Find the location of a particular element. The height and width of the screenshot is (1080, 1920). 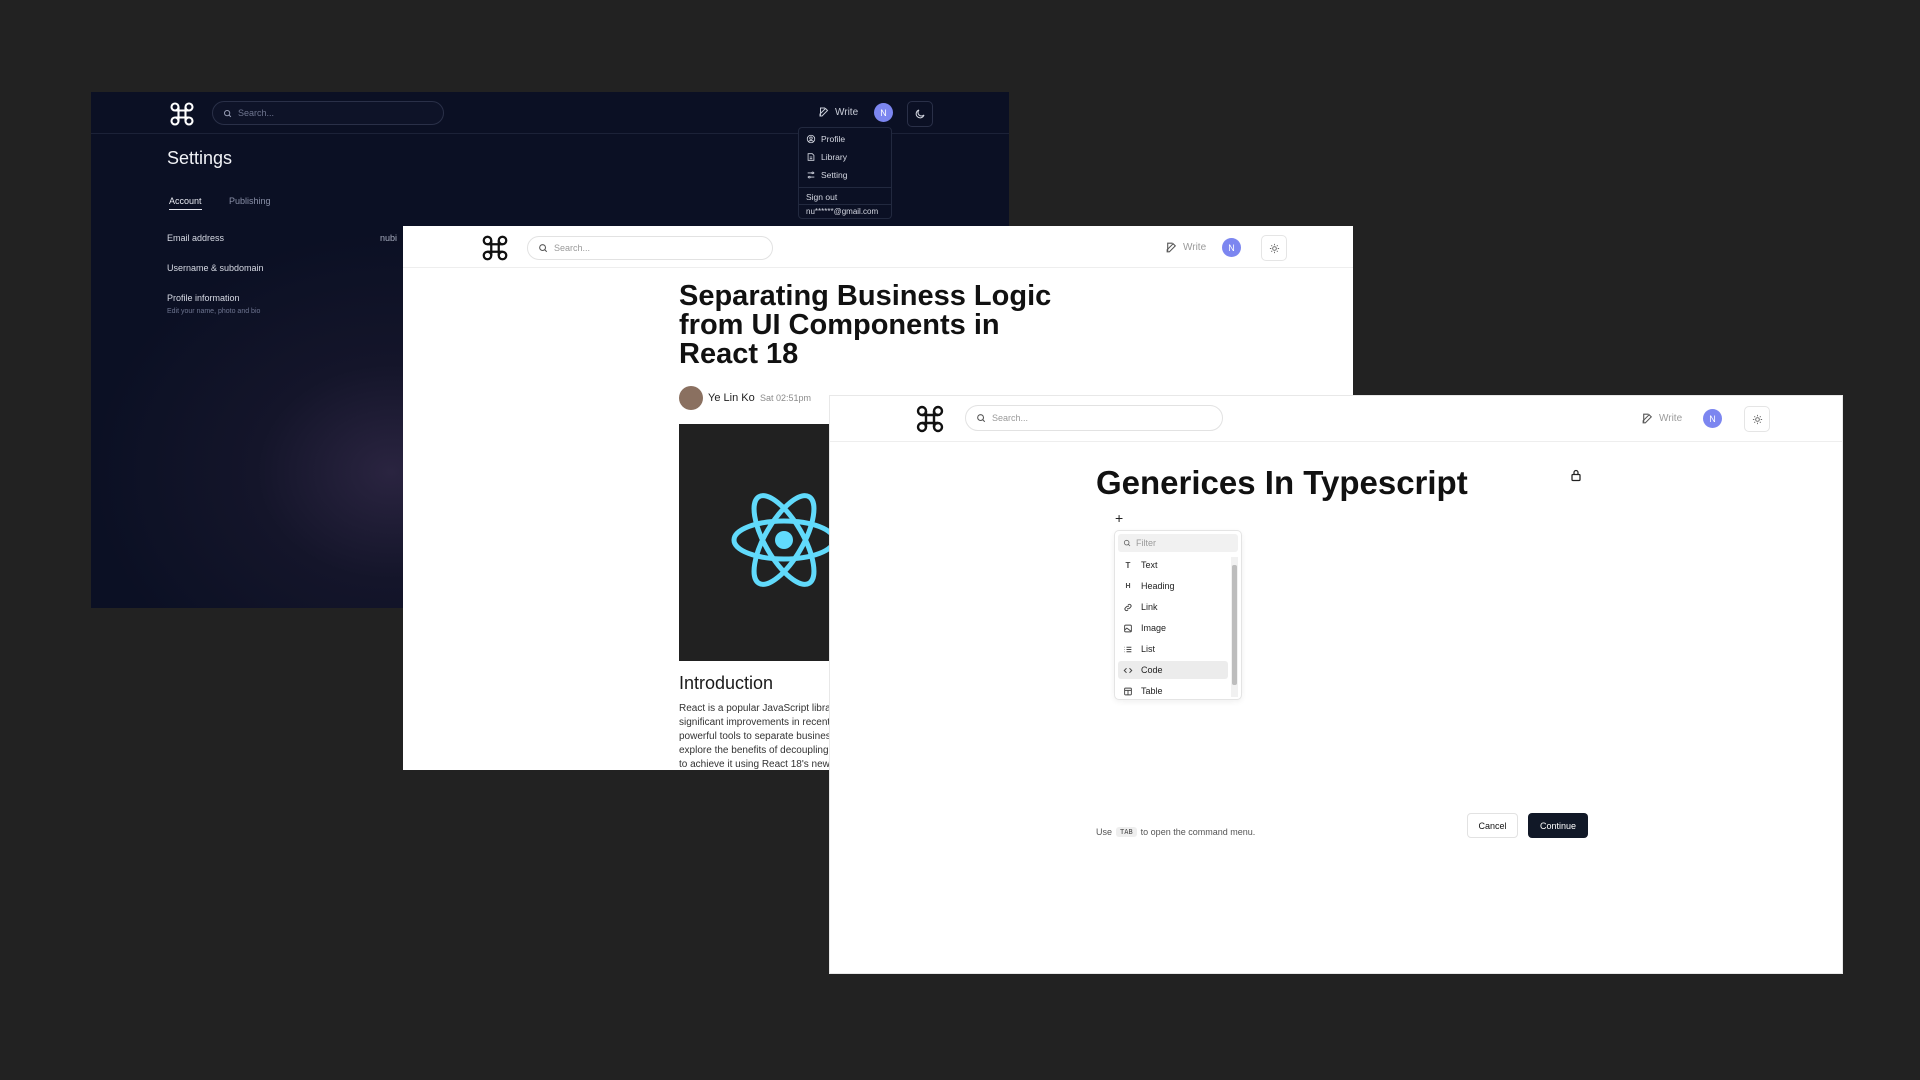

menu-item-label: Profile is located at coordinates (833, 139).